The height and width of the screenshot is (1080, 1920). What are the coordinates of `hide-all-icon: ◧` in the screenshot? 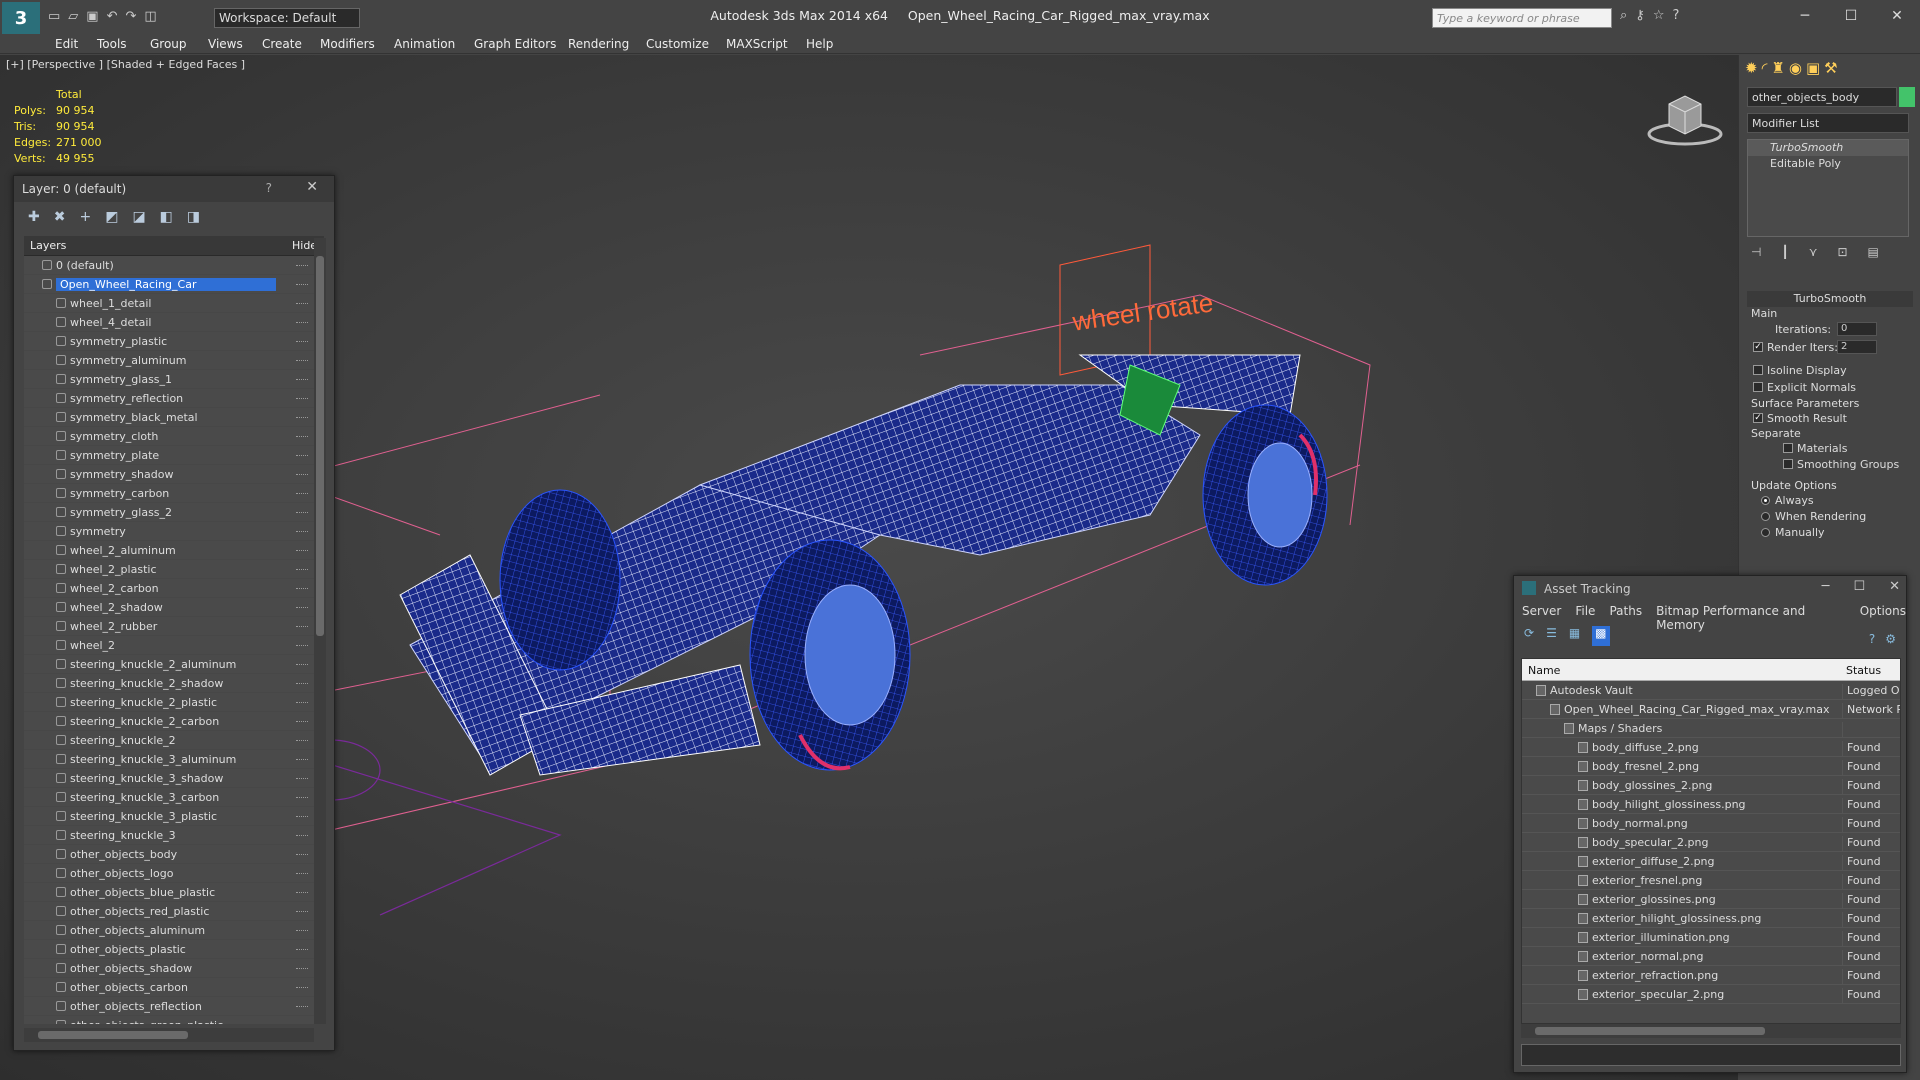 It's located at (166, 217).